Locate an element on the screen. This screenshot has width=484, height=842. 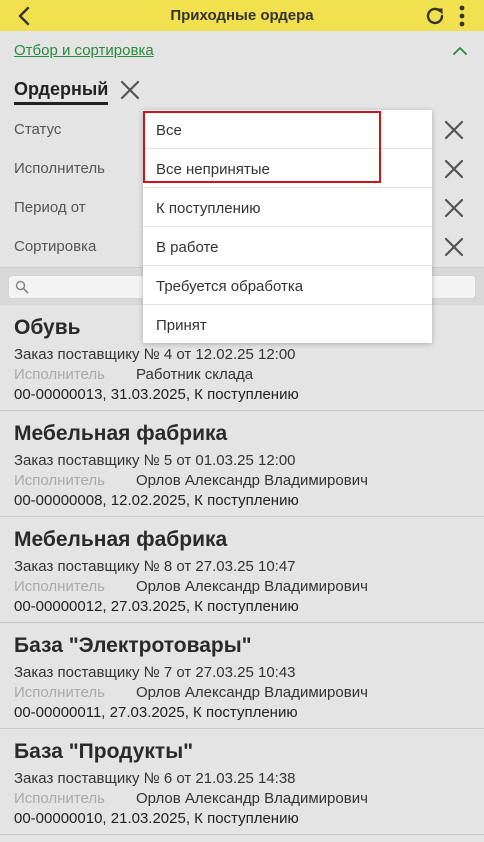
title-bar: Приходные ордера is located at coordinates (242, 15).